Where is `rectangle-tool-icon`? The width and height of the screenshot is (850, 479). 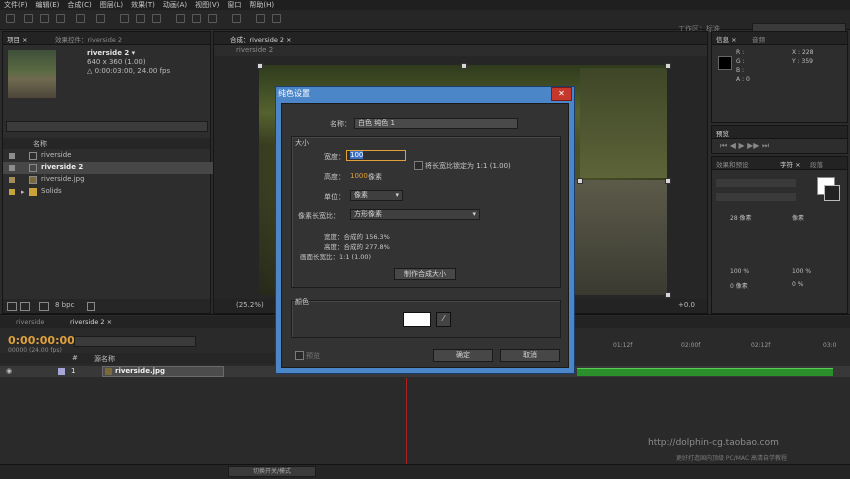
rectangle-tool-icon is located at coordinates (124, 18).